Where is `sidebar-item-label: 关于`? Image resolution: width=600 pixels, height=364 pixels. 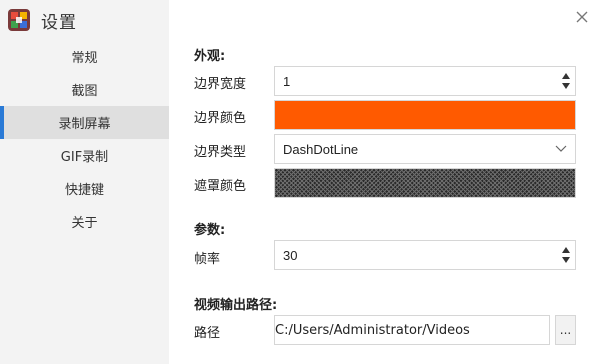 sidebar-item-label: 关于 is located at coordinates (84, 223).